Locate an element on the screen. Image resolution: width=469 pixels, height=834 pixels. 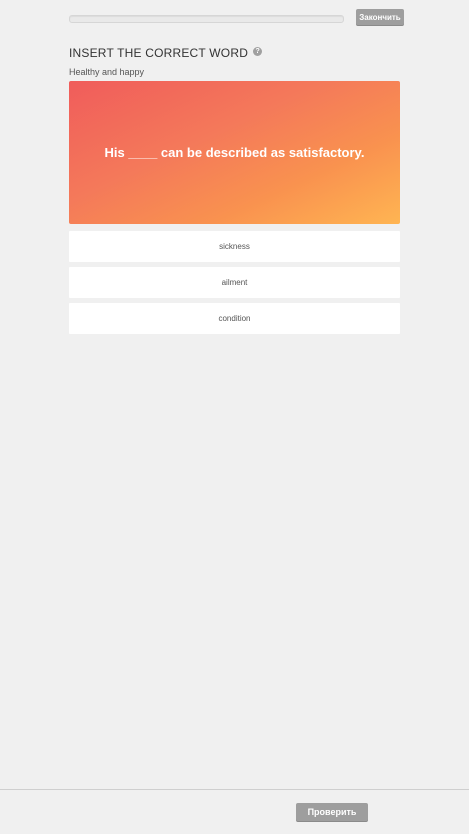
progress-bar is located at coordinates (206, 19).